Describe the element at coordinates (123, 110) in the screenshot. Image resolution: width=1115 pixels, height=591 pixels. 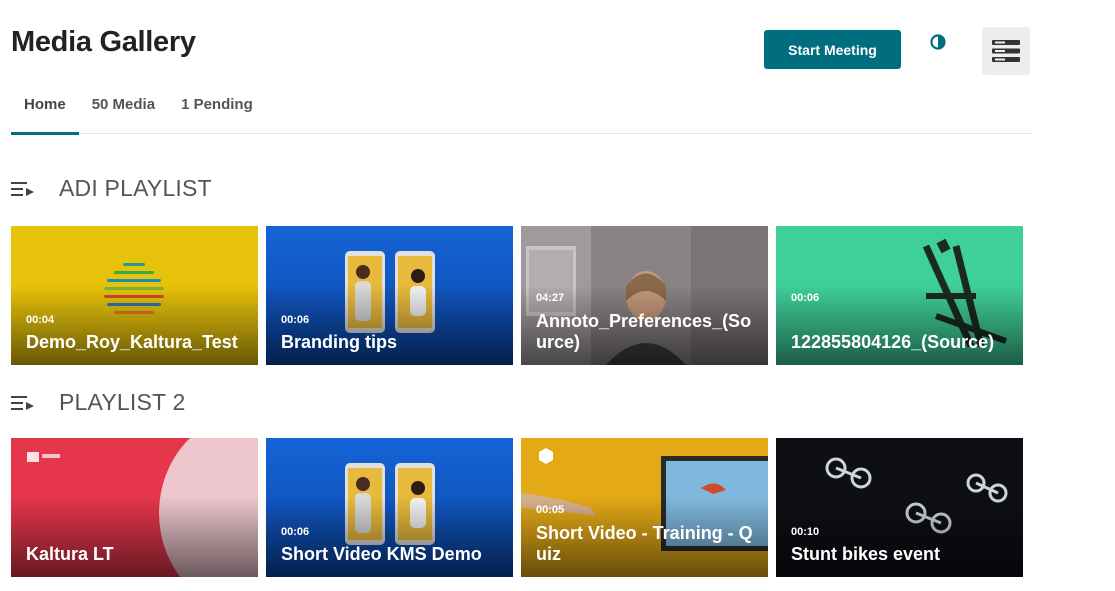
I see `tab-media: 50 Media` at that location.